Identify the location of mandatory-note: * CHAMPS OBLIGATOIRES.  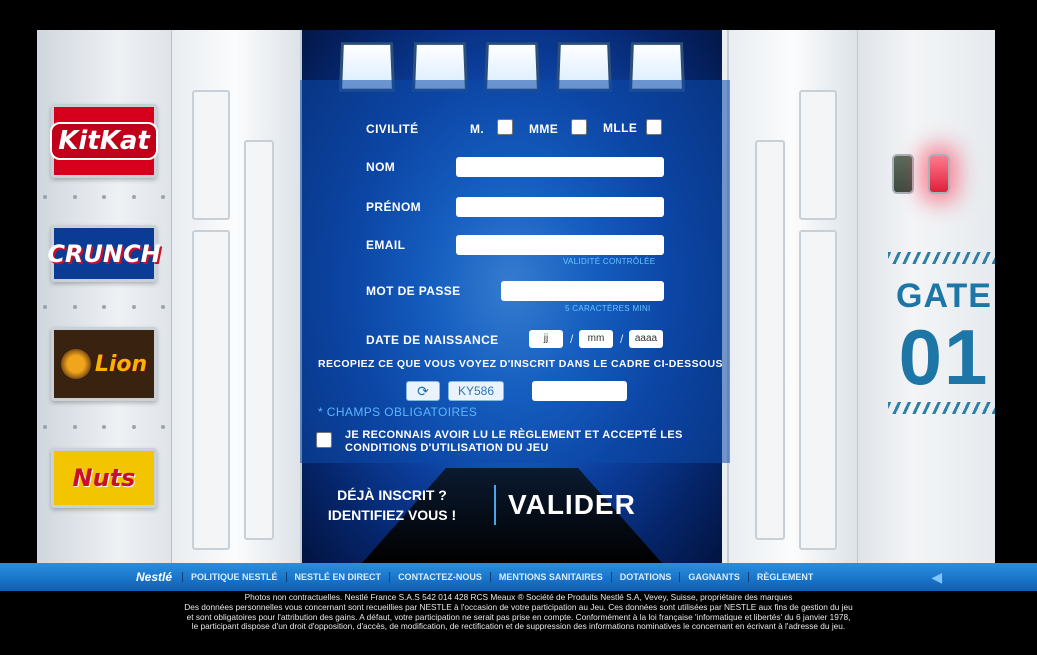
(398, 412).